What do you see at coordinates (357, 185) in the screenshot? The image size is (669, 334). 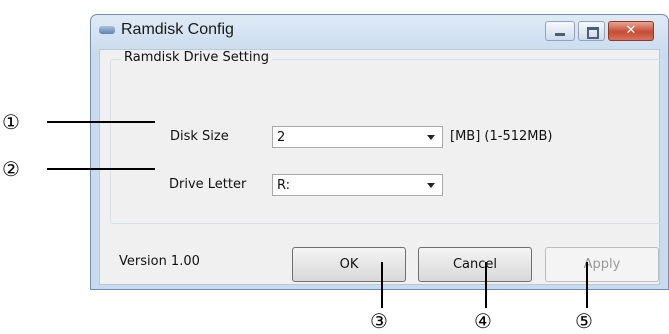 I see `drive-letter-combobox: R:` at bounding box center [357, 185].